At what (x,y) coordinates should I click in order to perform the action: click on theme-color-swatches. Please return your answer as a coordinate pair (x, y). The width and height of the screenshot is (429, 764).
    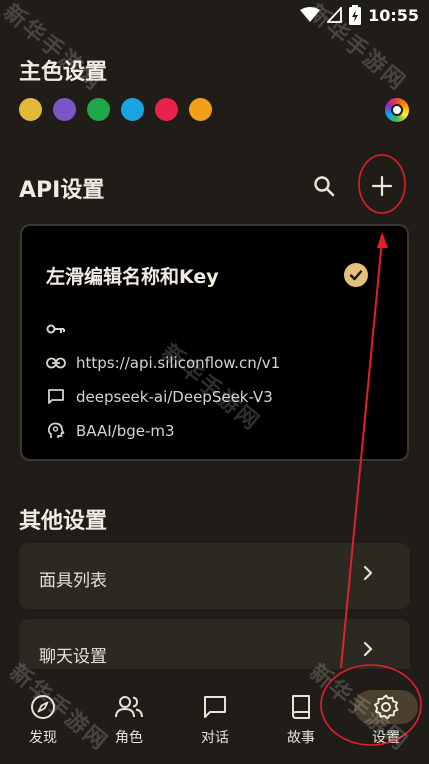
    Looking at the image, I should click on (115, 109).